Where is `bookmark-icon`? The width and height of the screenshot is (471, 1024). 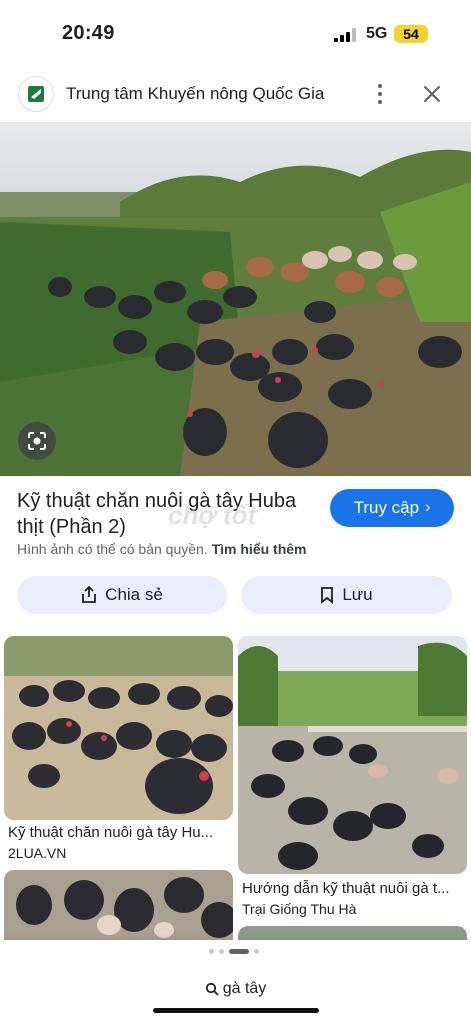
bookmark-icon is located at coordinates (327, 595).